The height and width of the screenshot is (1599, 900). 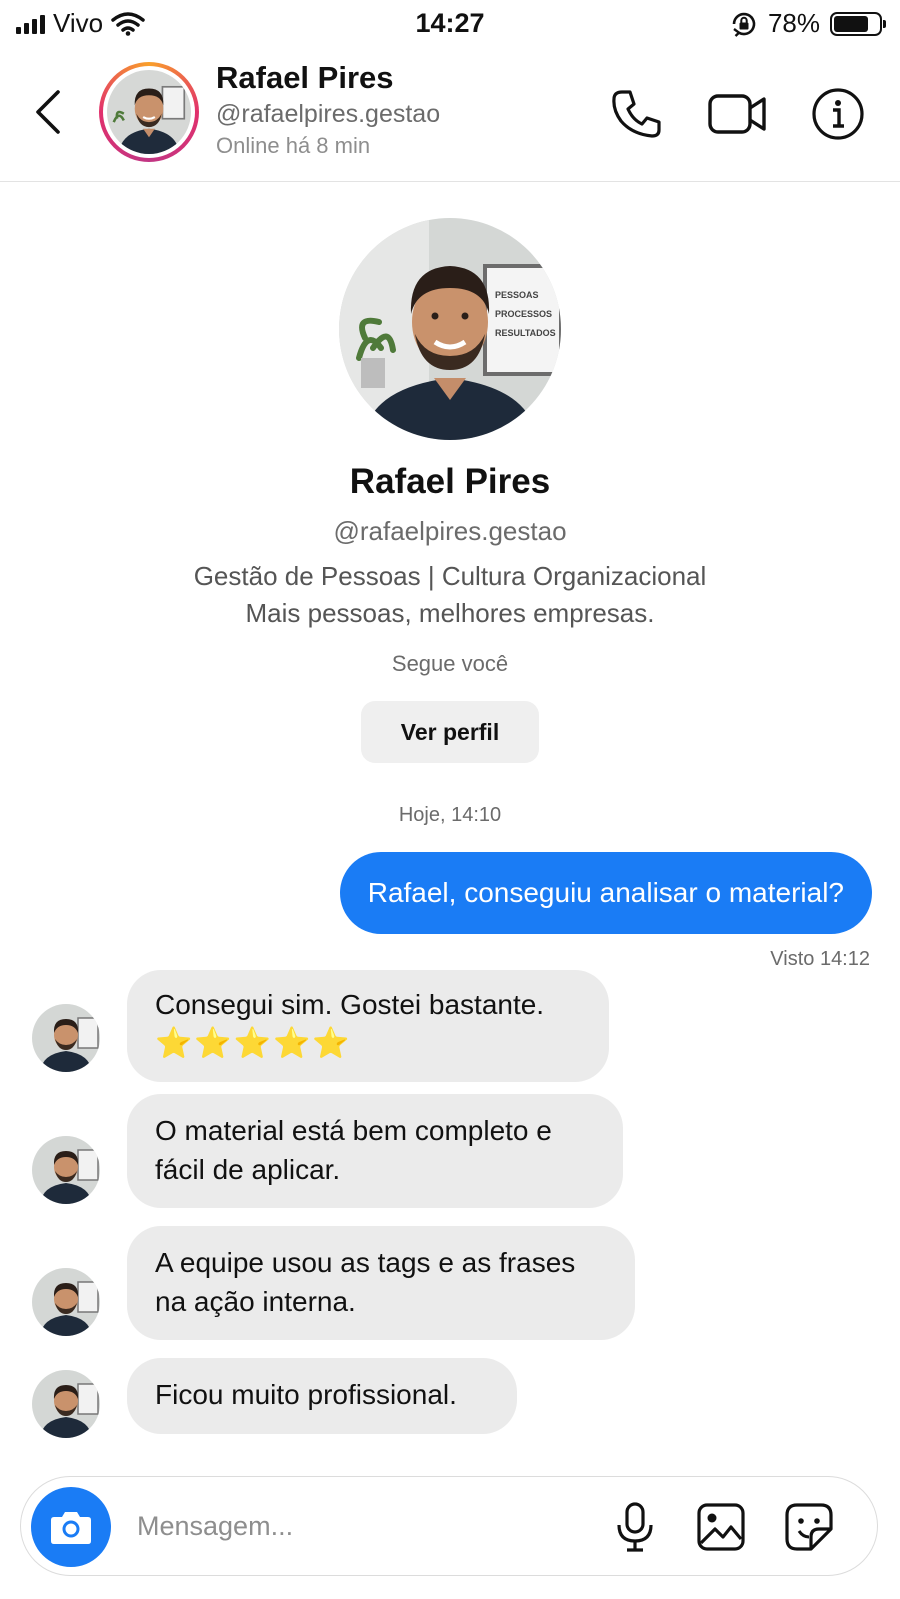 What do you see at coordinates (347, 1526) in the screenshot?
I see `message-input` at bounding box center [347, 1526].